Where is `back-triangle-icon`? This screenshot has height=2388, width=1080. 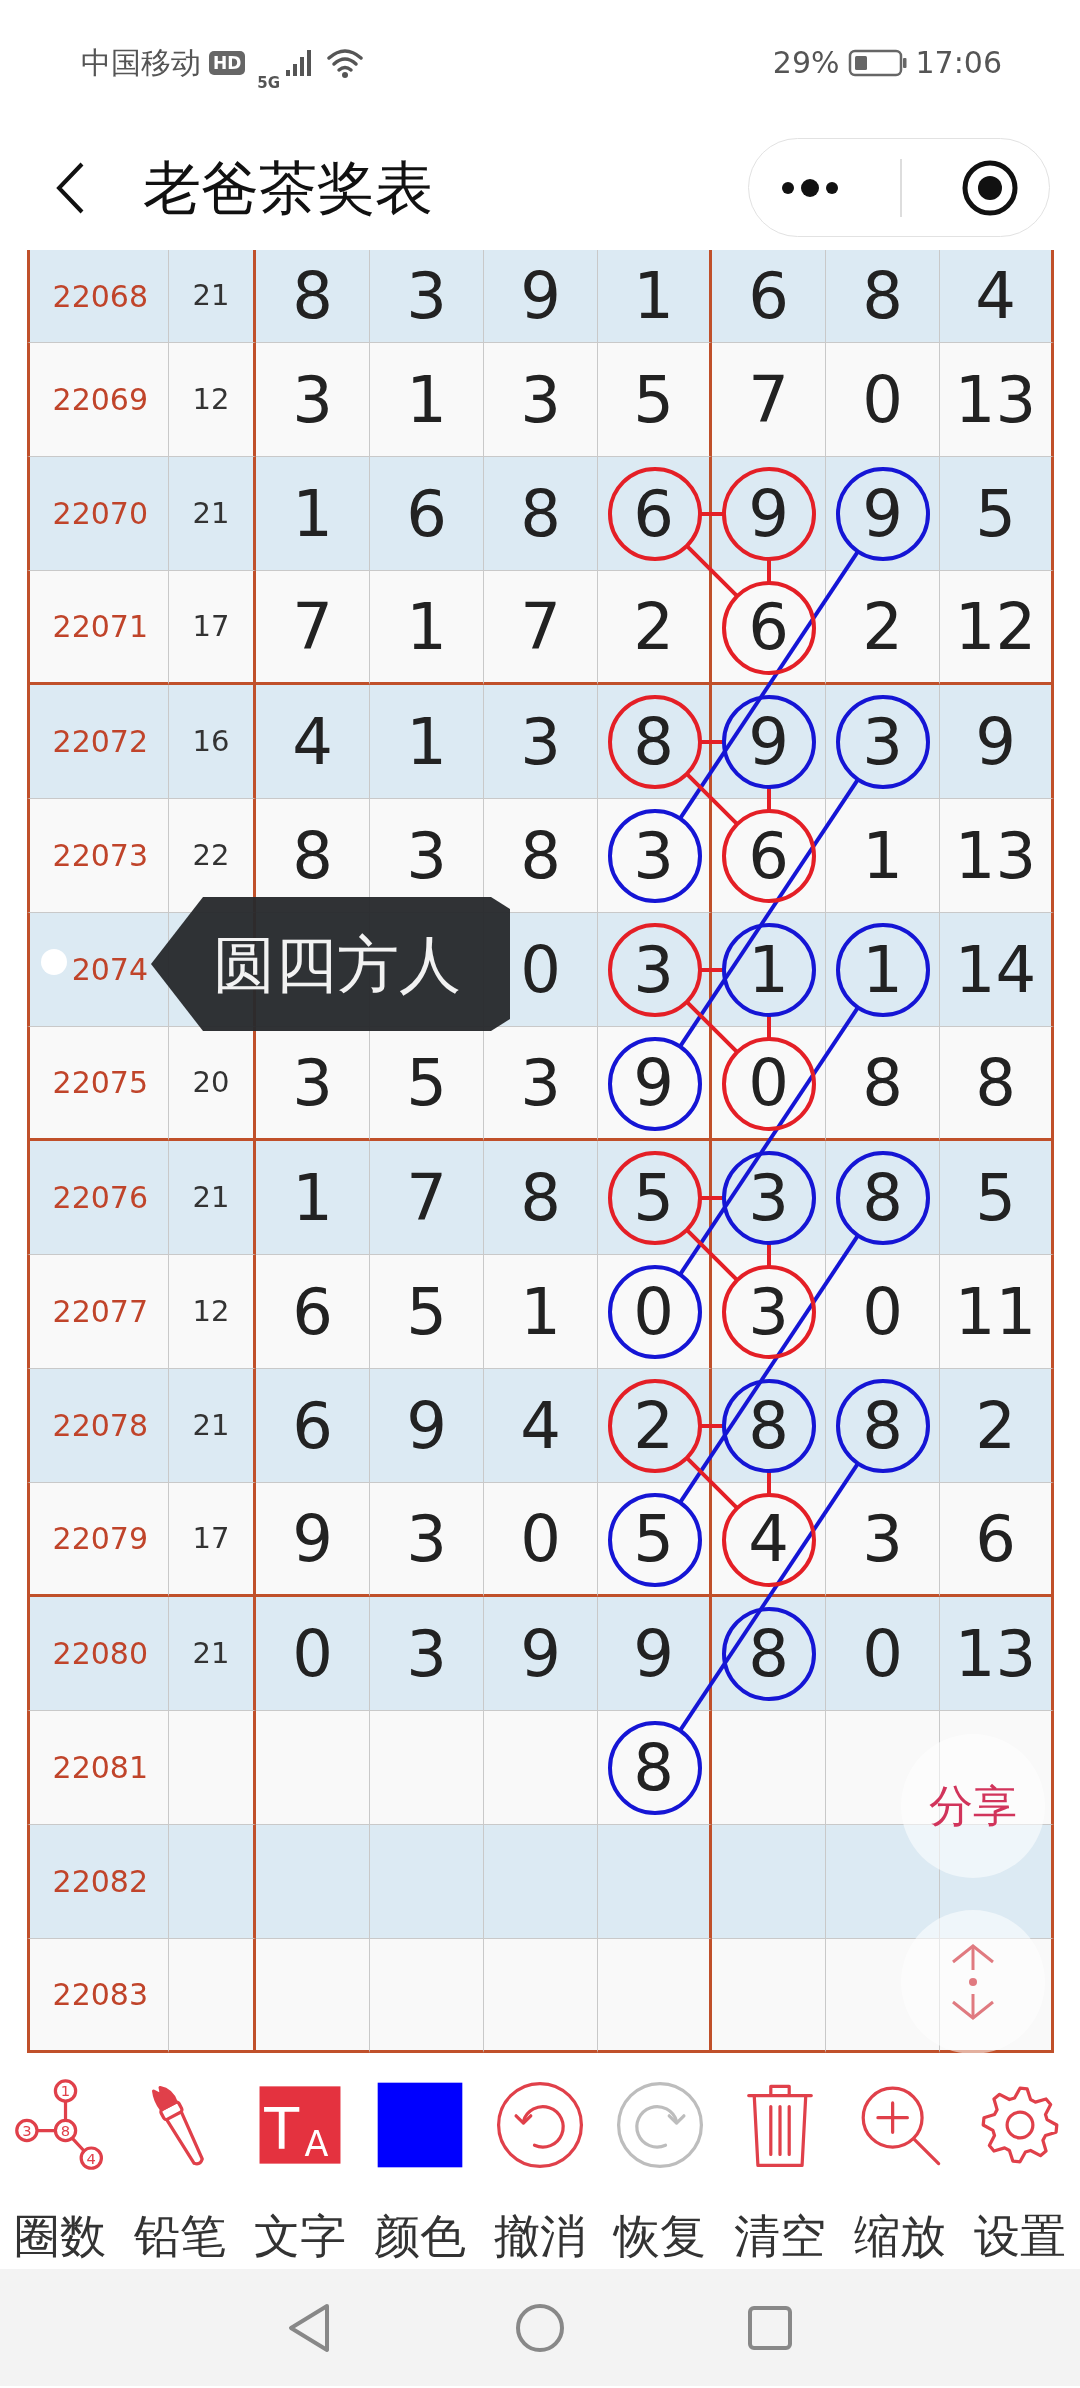
back-triangle-icon is located at coordinates (309, 2327).